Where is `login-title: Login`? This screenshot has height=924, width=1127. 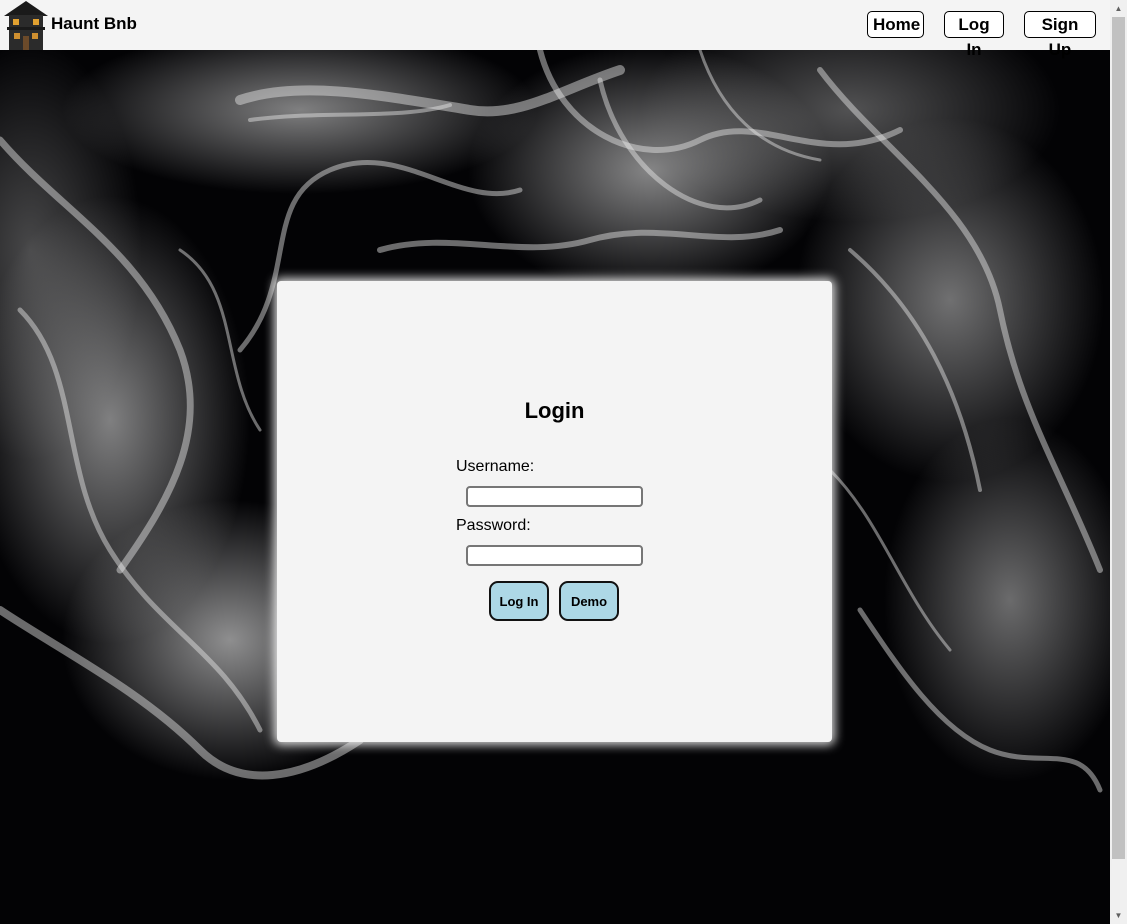 login-title: Login is located at coordinates (554, 410).